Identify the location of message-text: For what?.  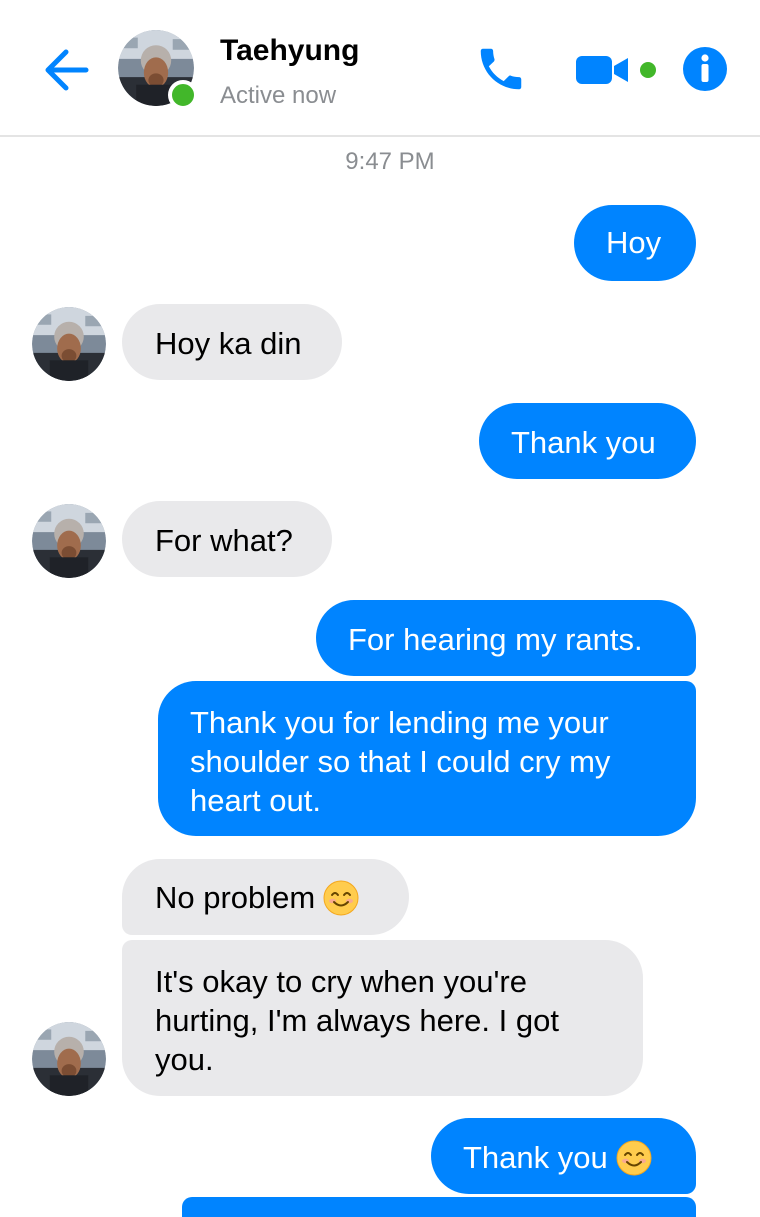
(224, 540).